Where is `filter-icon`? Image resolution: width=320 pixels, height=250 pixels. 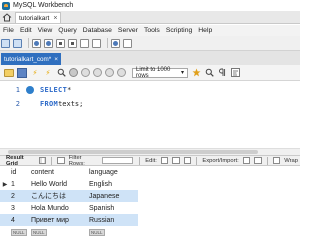 filter-icon is located at coordinates (61, 160).